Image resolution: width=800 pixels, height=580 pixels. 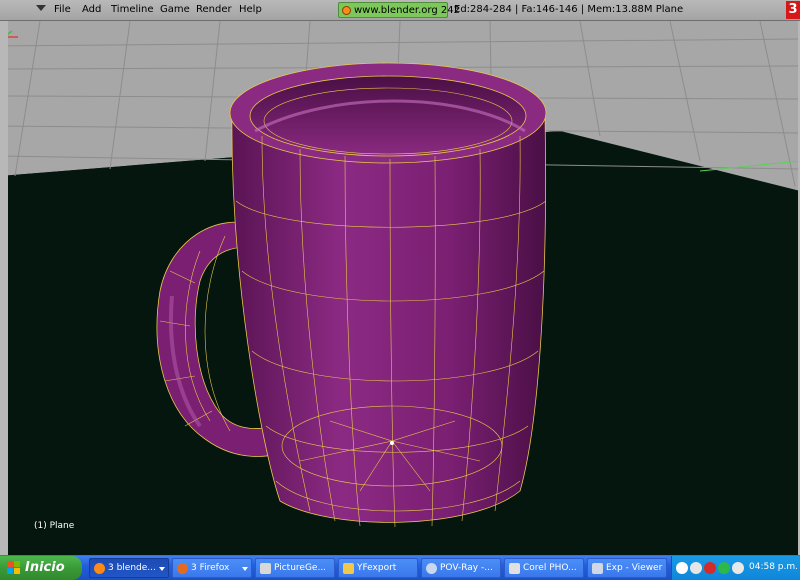 What do you see at coordinates (132, 9) in the screenshot?
I see `menu-timeline: Timeline` at bounding box center [132, 9].